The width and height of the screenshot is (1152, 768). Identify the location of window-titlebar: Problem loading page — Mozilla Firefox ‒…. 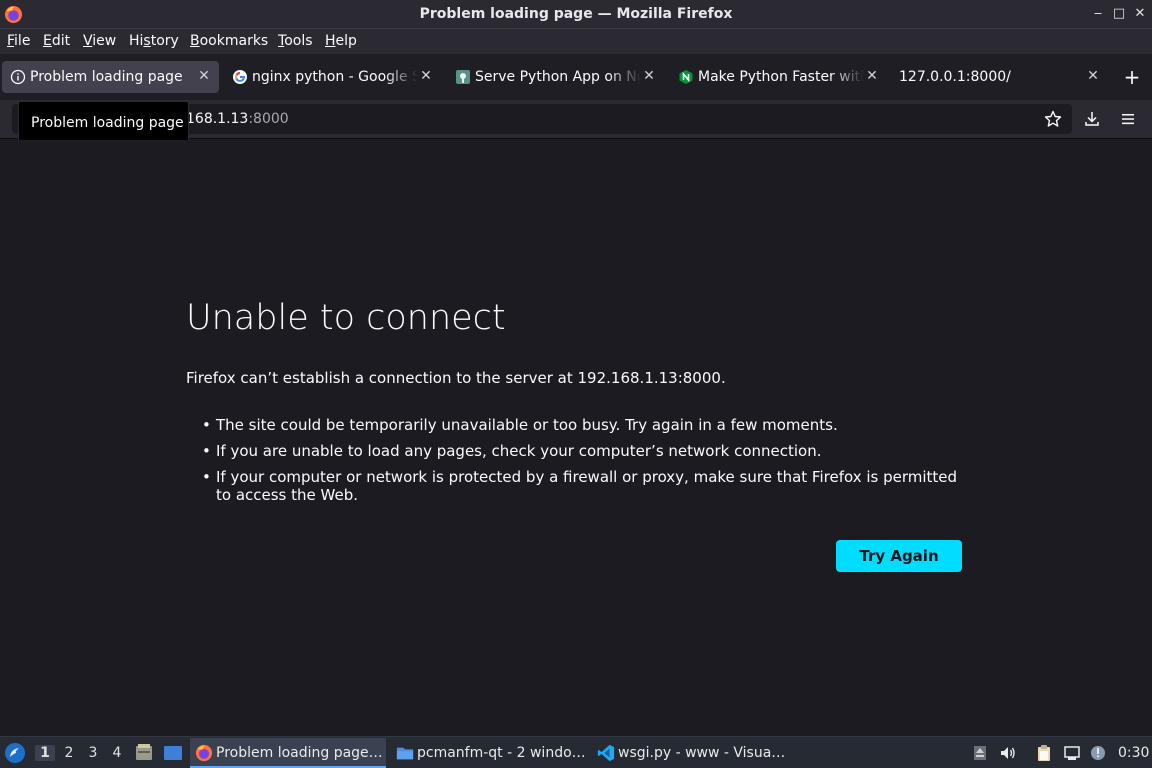
(576, 14).